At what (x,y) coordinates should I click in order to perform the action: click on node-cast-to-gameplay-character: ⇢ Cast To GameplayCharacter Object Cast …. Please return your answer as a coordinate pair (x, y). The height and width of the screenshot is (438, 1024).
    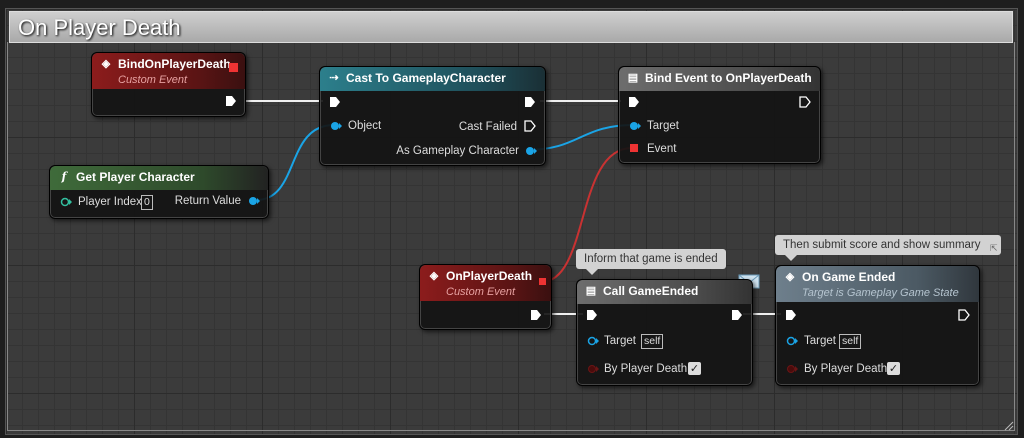
    Looking at the image, I should click on (432, 116).